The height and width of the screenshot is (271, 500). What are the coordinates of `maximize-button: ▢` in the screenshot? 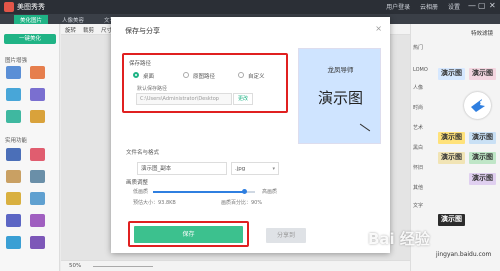 It's located at (482, 5).